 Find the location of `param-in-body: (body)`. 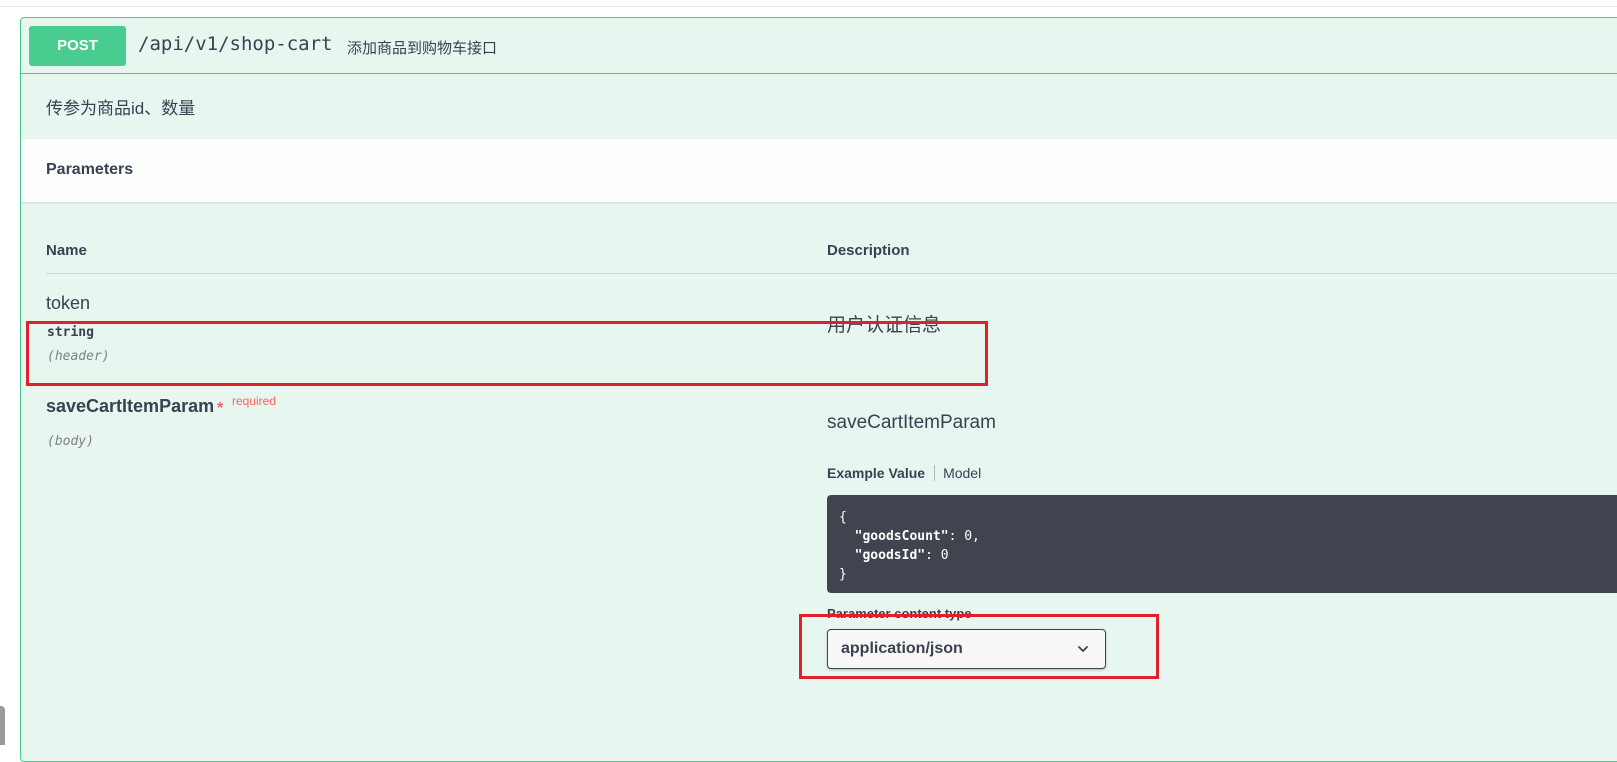

param-in-body: (body) is located at coordinates (70, 441).